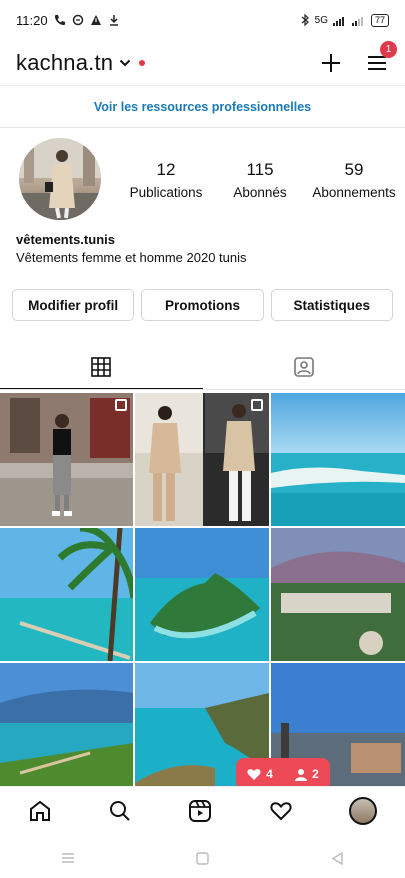 The height and width of the screenshot is (878, 405). What do you see at coordinates (301, 774) in the screenshot?
I see `person-icon` at bounding box center [301, 774].